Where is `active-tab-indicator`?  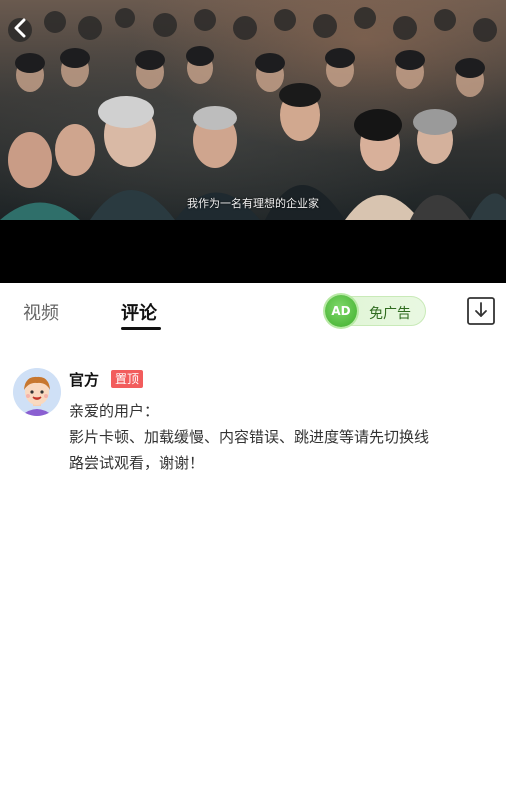
active-tab-indicator is located at coordinates (141, 328).